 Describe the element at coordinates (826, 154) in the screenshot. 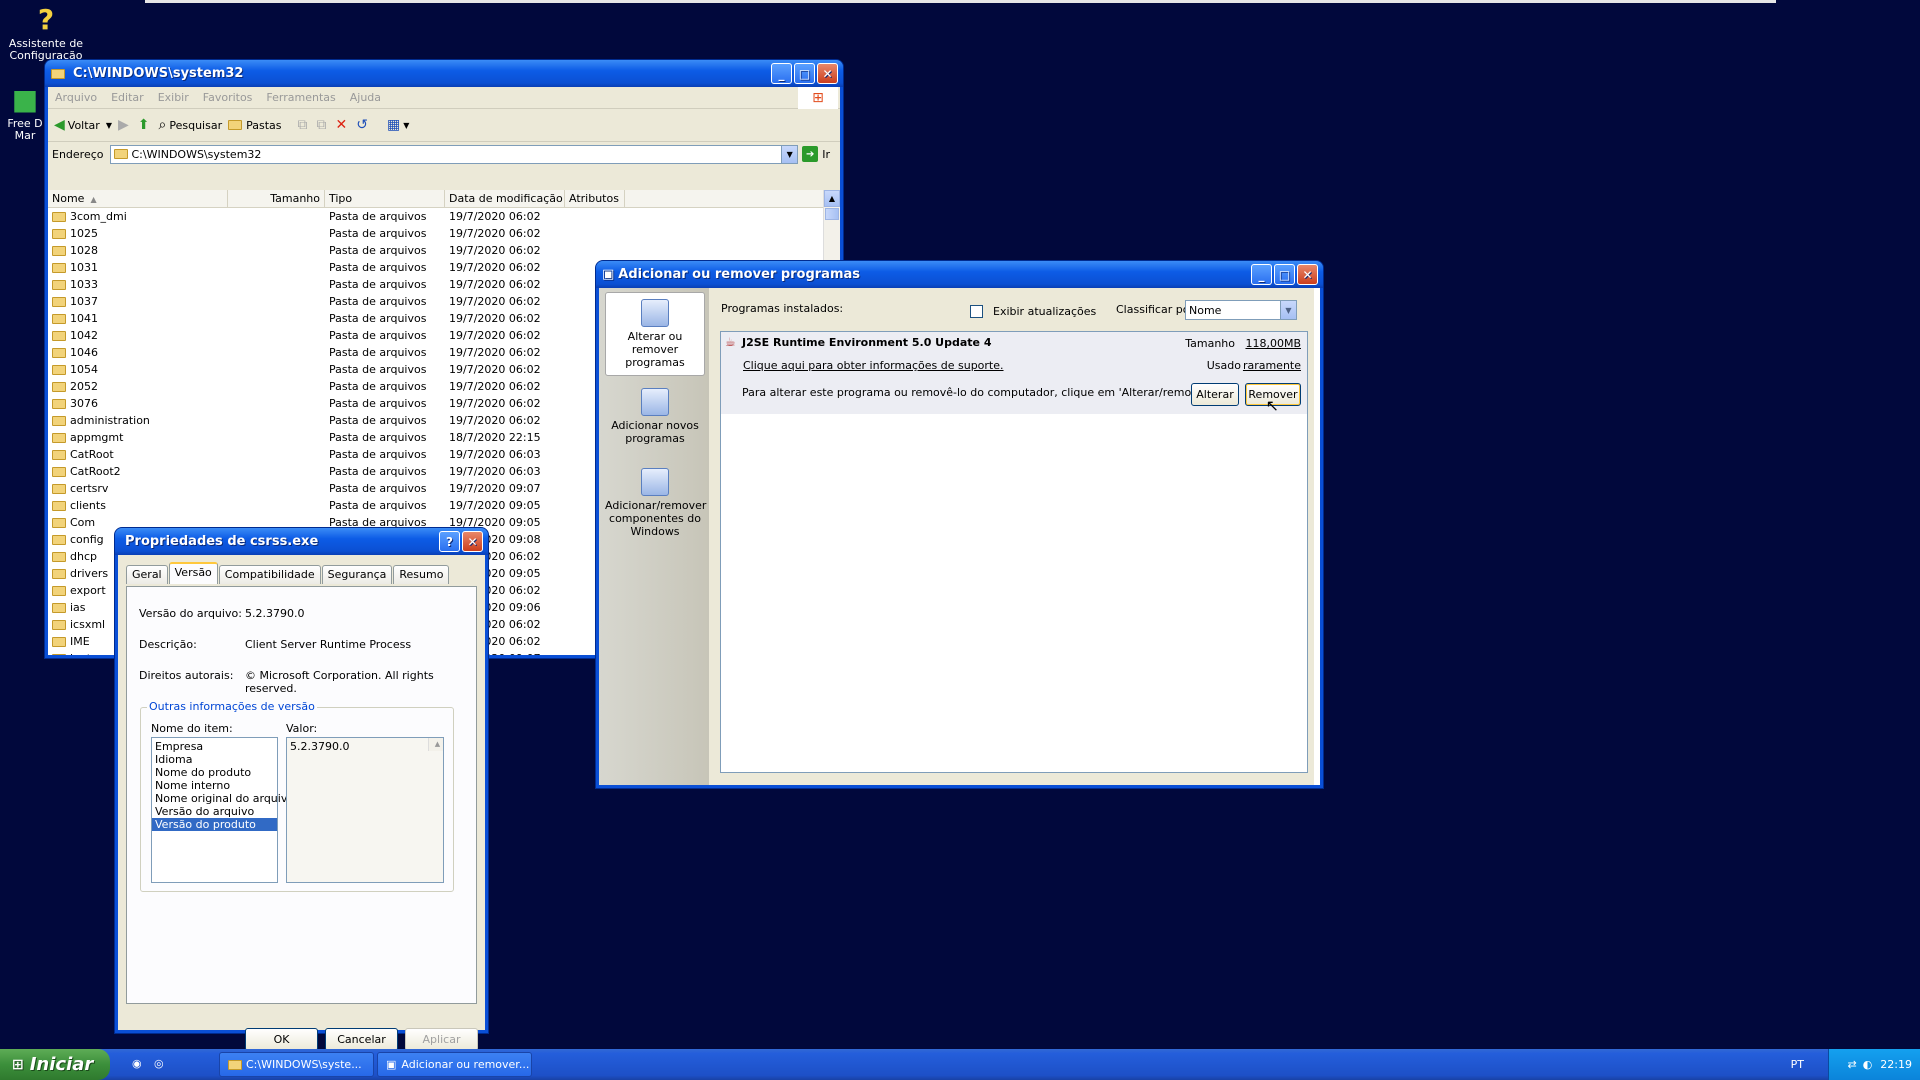

I see `go-label: Ir` at that location.